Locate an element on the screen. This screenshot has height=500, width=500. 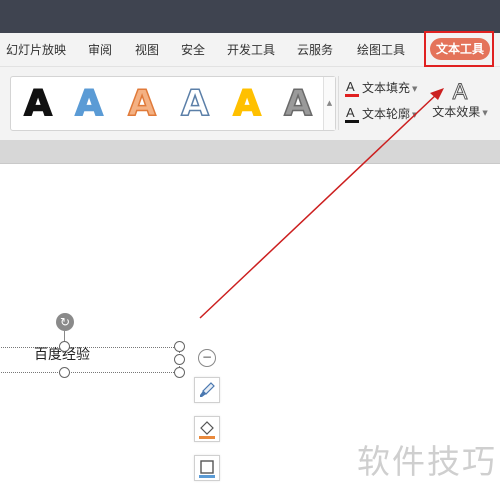
menu-drawing-tools: 绘图工具 is located at coordinates (381, 50).